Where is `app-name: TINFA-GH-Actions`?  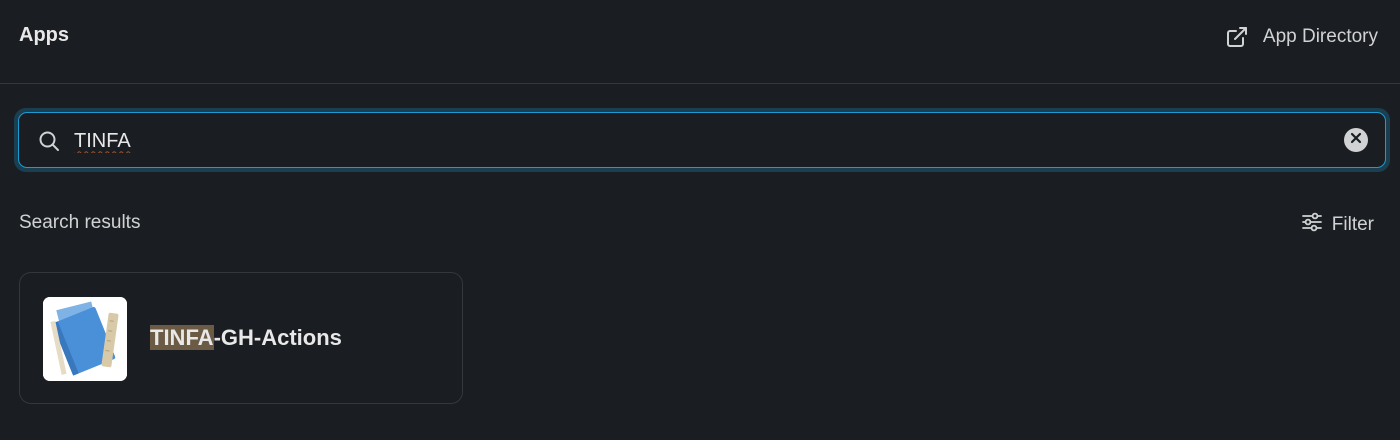 app-name: TINFA-GH-Actions is located at coordinates (246, 338).